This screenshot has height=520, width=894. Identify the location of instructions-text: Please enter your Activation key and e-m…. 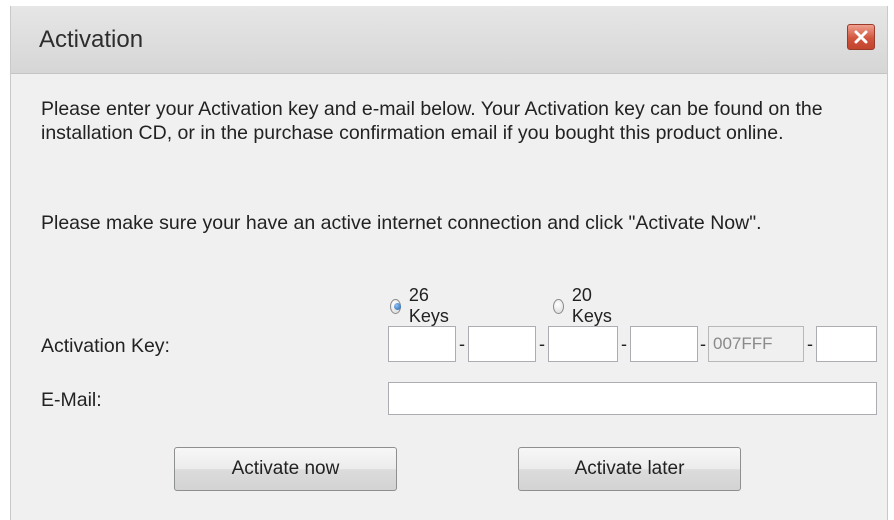
(432, 121).